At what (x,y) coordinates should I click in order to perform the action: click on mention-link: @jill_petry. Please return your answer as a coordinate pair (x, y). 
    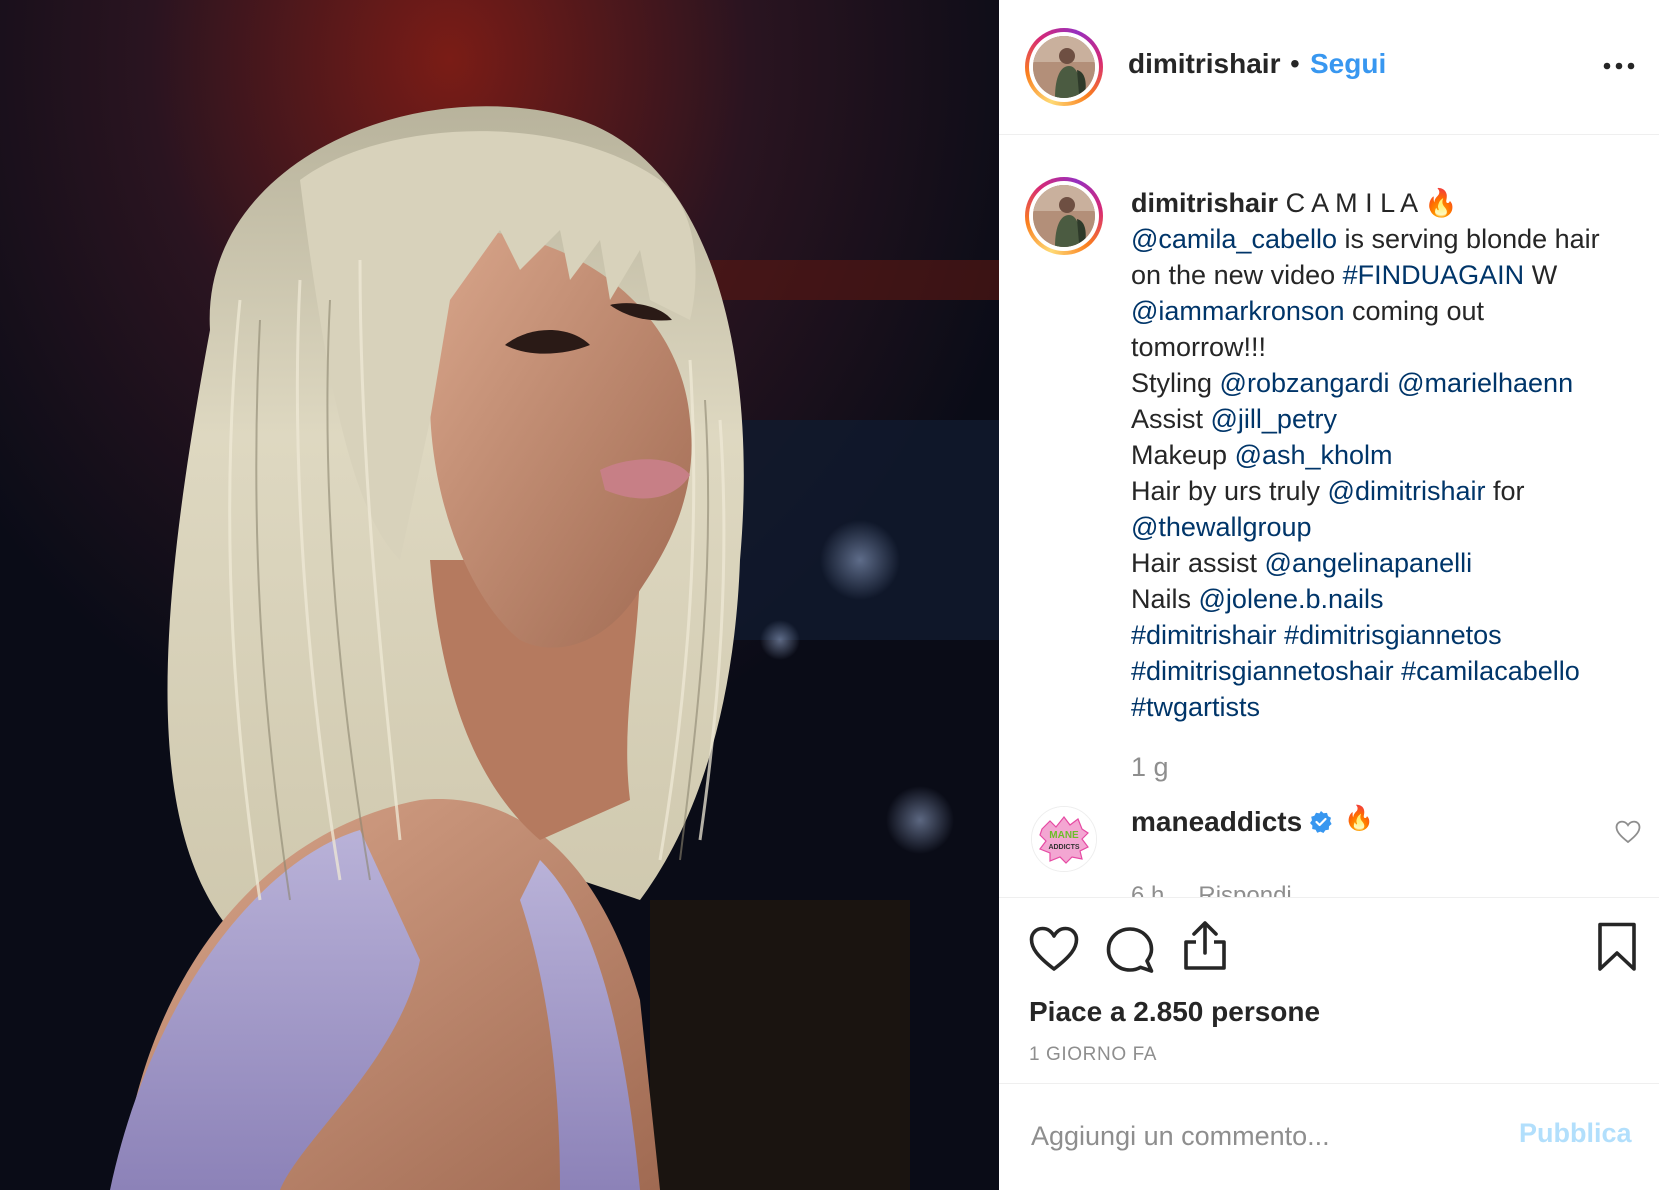
    Looking at the image, I should click on (1274, 419).